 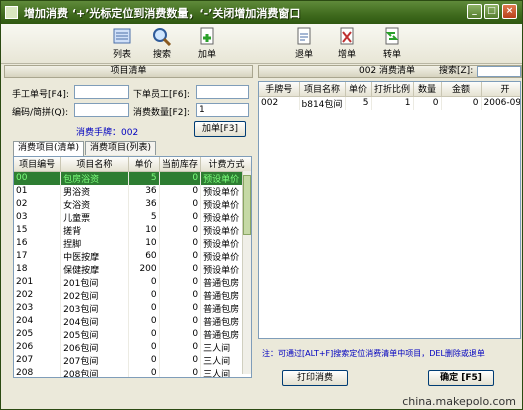 I want to click on item-row-cell: 中医按摩, so click(x=94, y=256).